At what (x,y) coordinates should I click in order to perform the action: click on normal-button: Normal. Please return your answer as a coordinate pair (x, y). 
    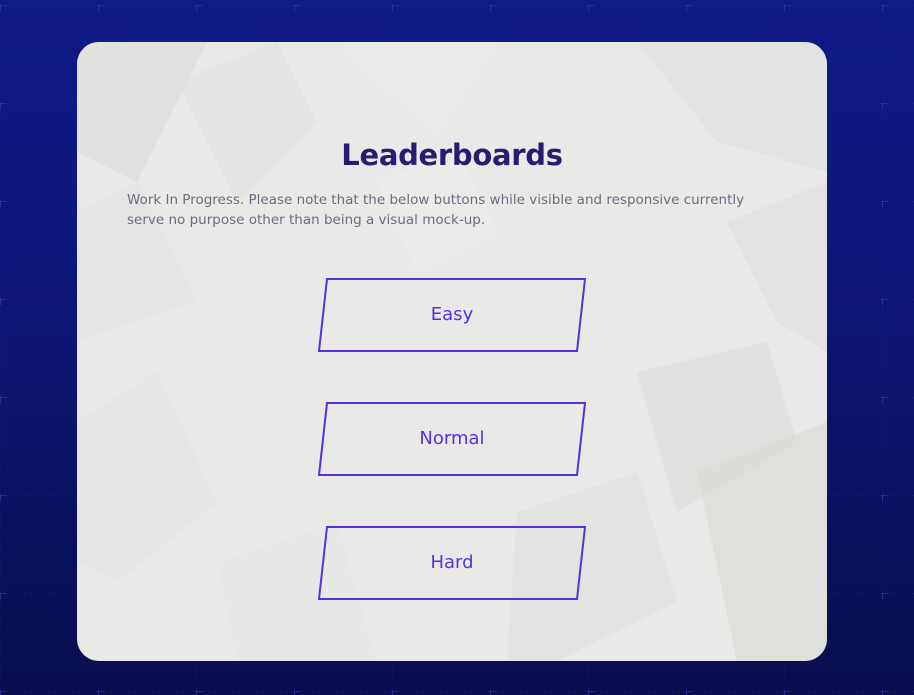
    Looking at the image, I should click on (452, 439).